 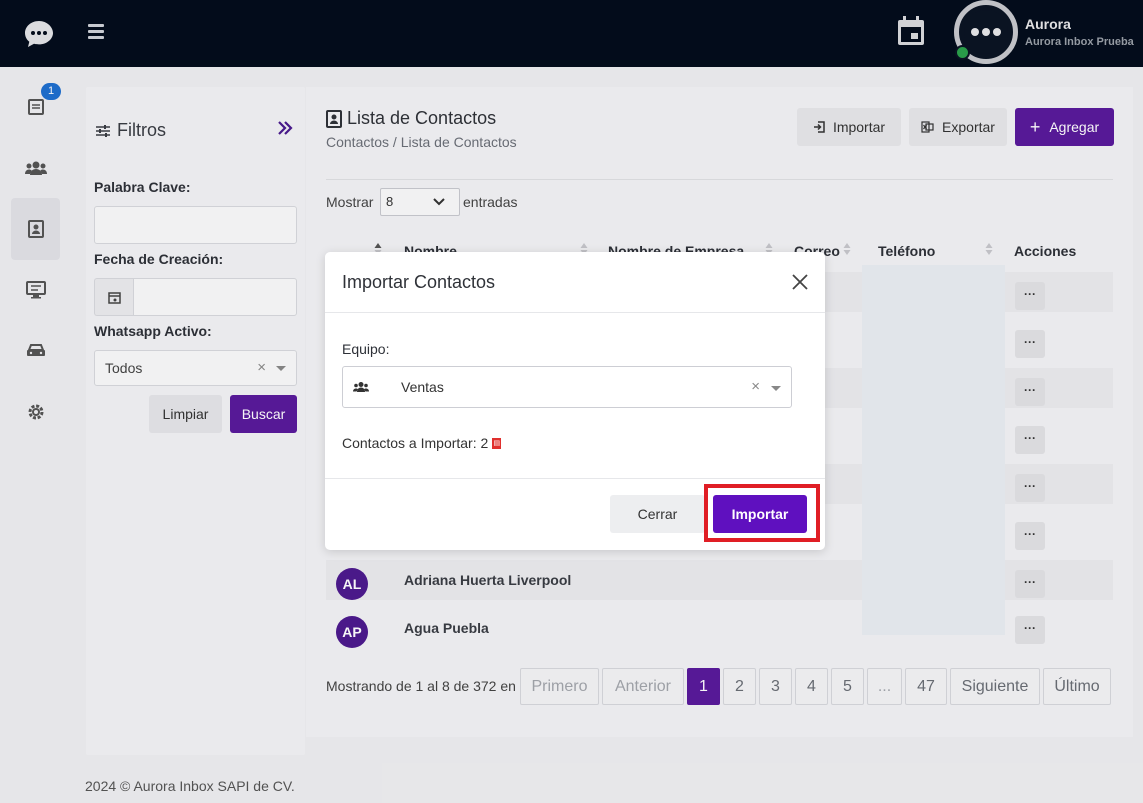 I want to click on clear-icon: ×, so click(x=755, y=386).